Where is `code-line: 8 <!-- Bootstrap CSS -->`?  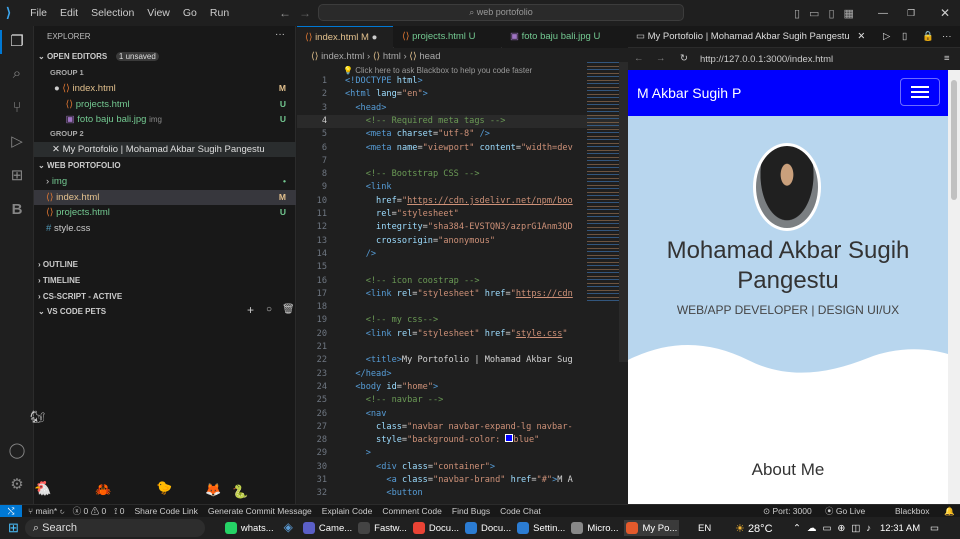 code-line: 8 <!-- Bootstrap CSS --> is located at coordinates (462, 174).